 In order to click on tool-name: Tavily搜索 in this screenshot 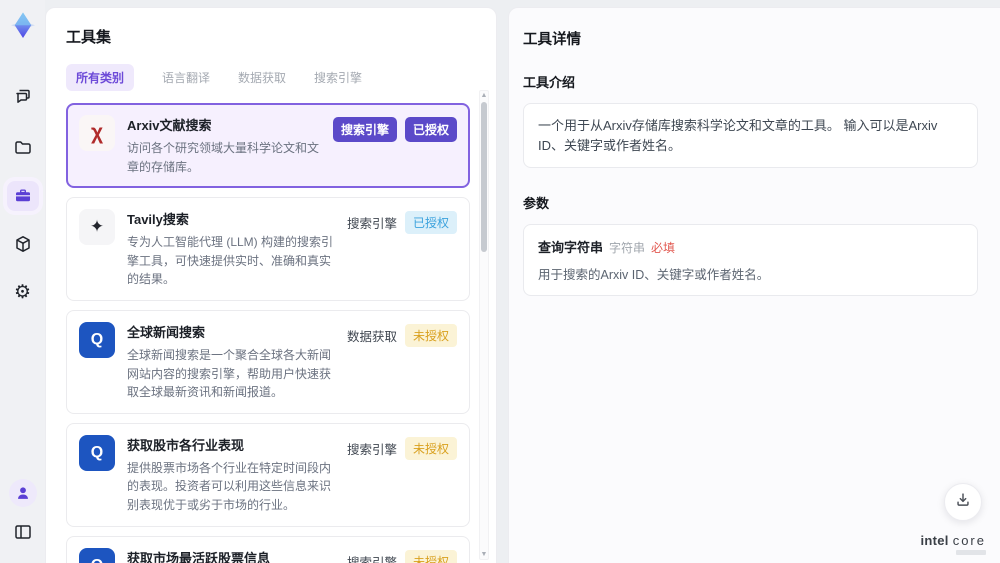, I will do `click(158, 220)`.